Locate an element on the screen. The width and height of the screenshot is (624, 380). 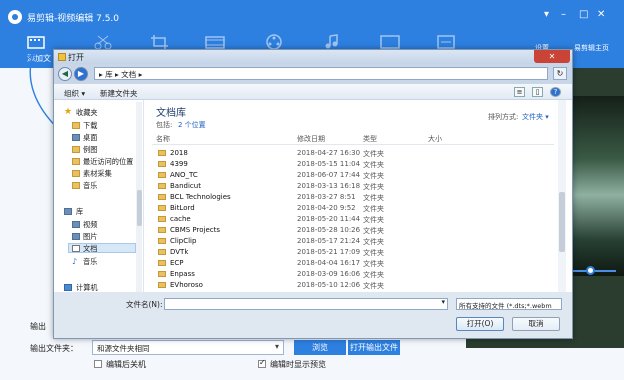
maximize-icon: □ is located at coordinates (583, 14).